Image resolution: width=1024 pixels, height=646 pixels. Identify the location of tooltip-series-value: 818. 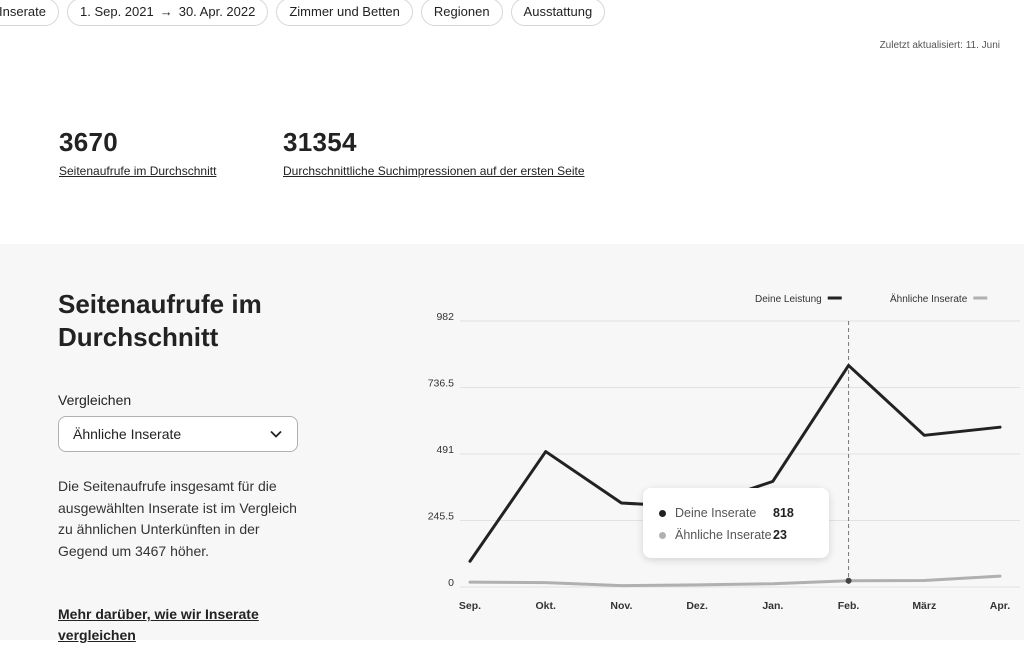
(783, 513).